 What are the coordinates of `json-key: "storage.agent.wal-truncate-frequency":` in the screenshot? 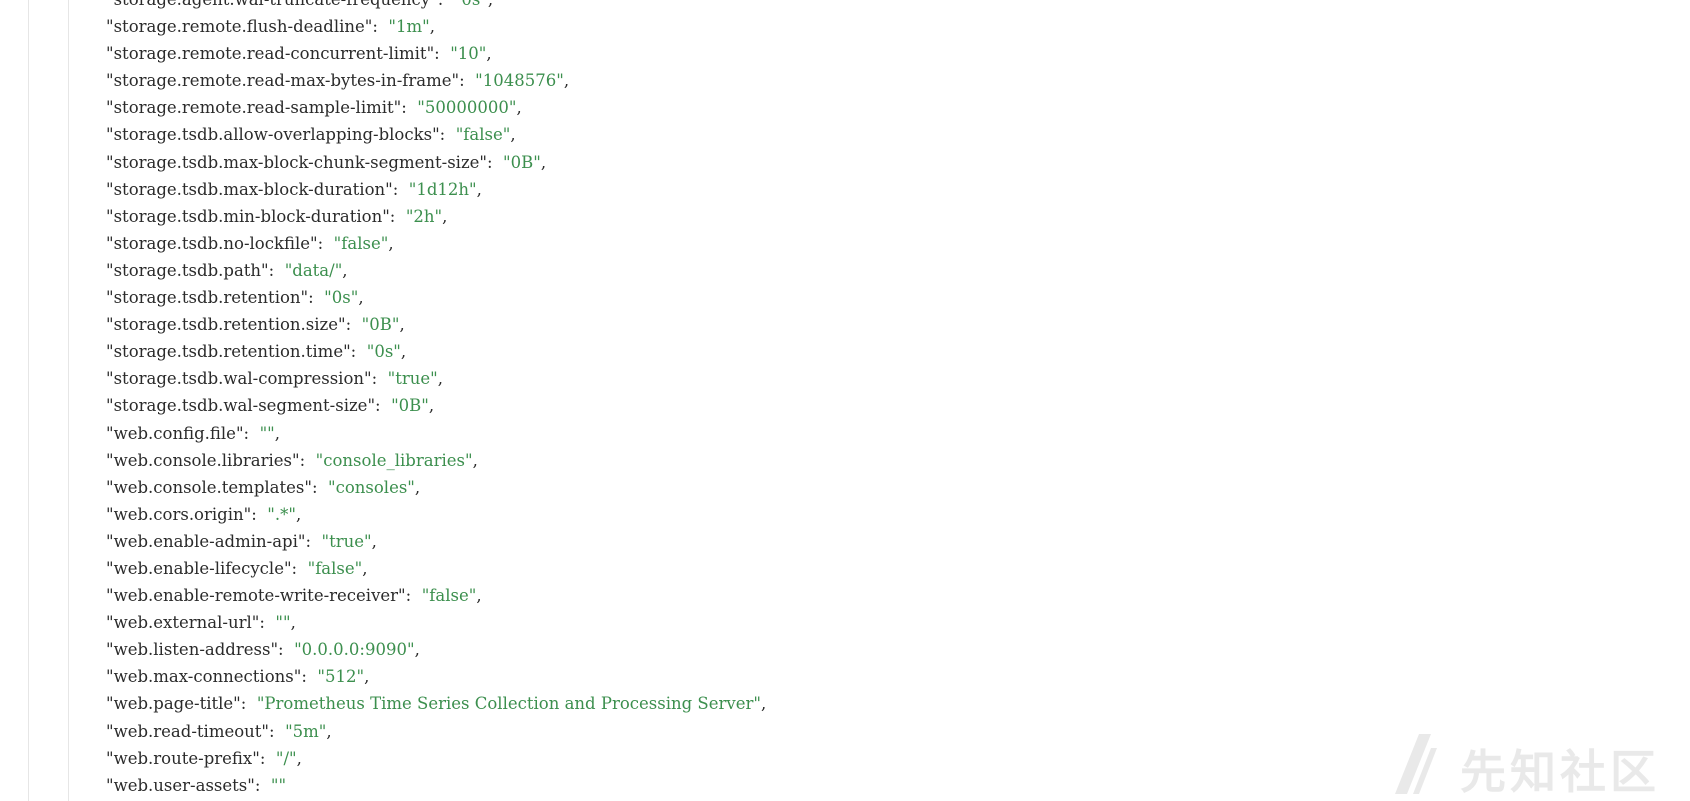 It's located at (280, 4).